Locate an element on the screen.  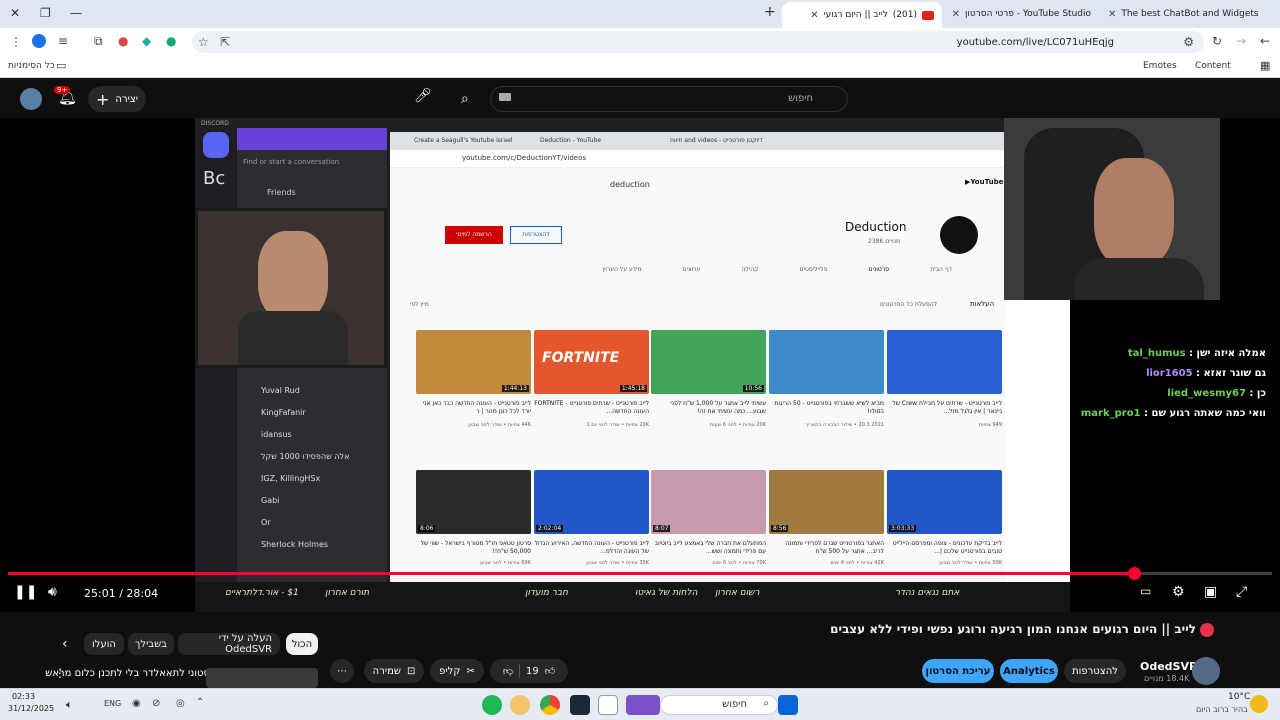
minimize-window-icon: — is located at coordinates (76, 13).